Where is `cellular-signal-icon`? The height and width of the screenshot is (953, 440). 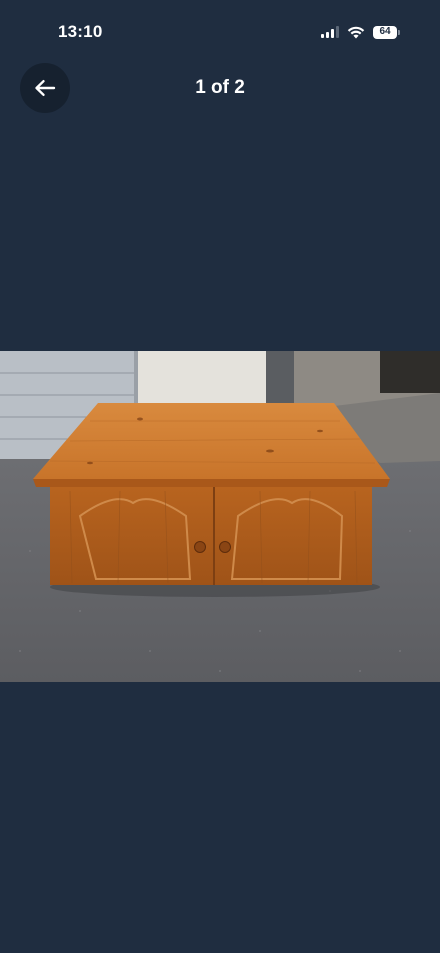 cellular-signal-icon is located at coordinates (330, 32).